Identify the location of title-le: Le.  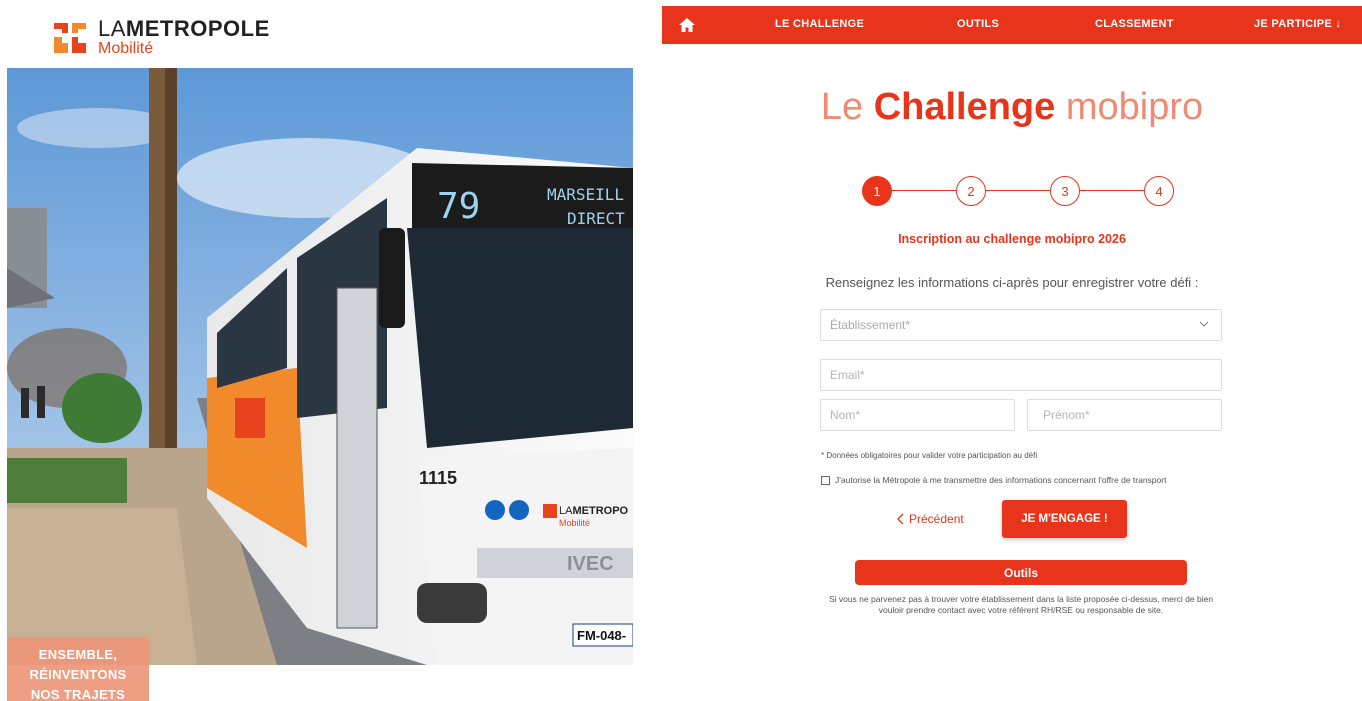
(842, 107).